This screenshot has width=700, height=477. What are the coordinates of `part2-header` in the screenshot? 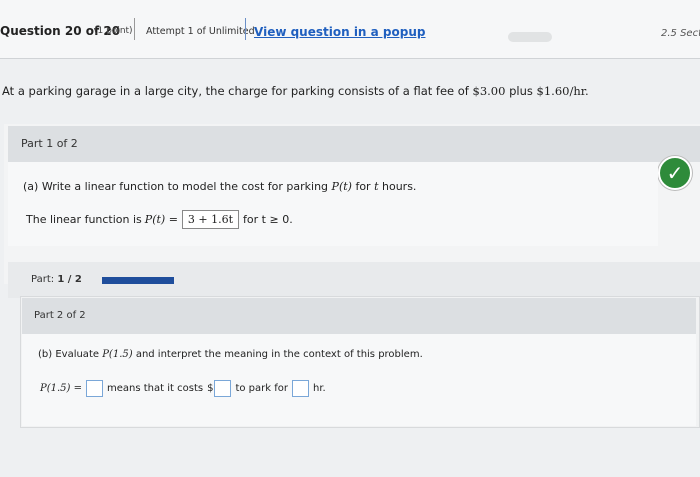 It's located at (359, 316).